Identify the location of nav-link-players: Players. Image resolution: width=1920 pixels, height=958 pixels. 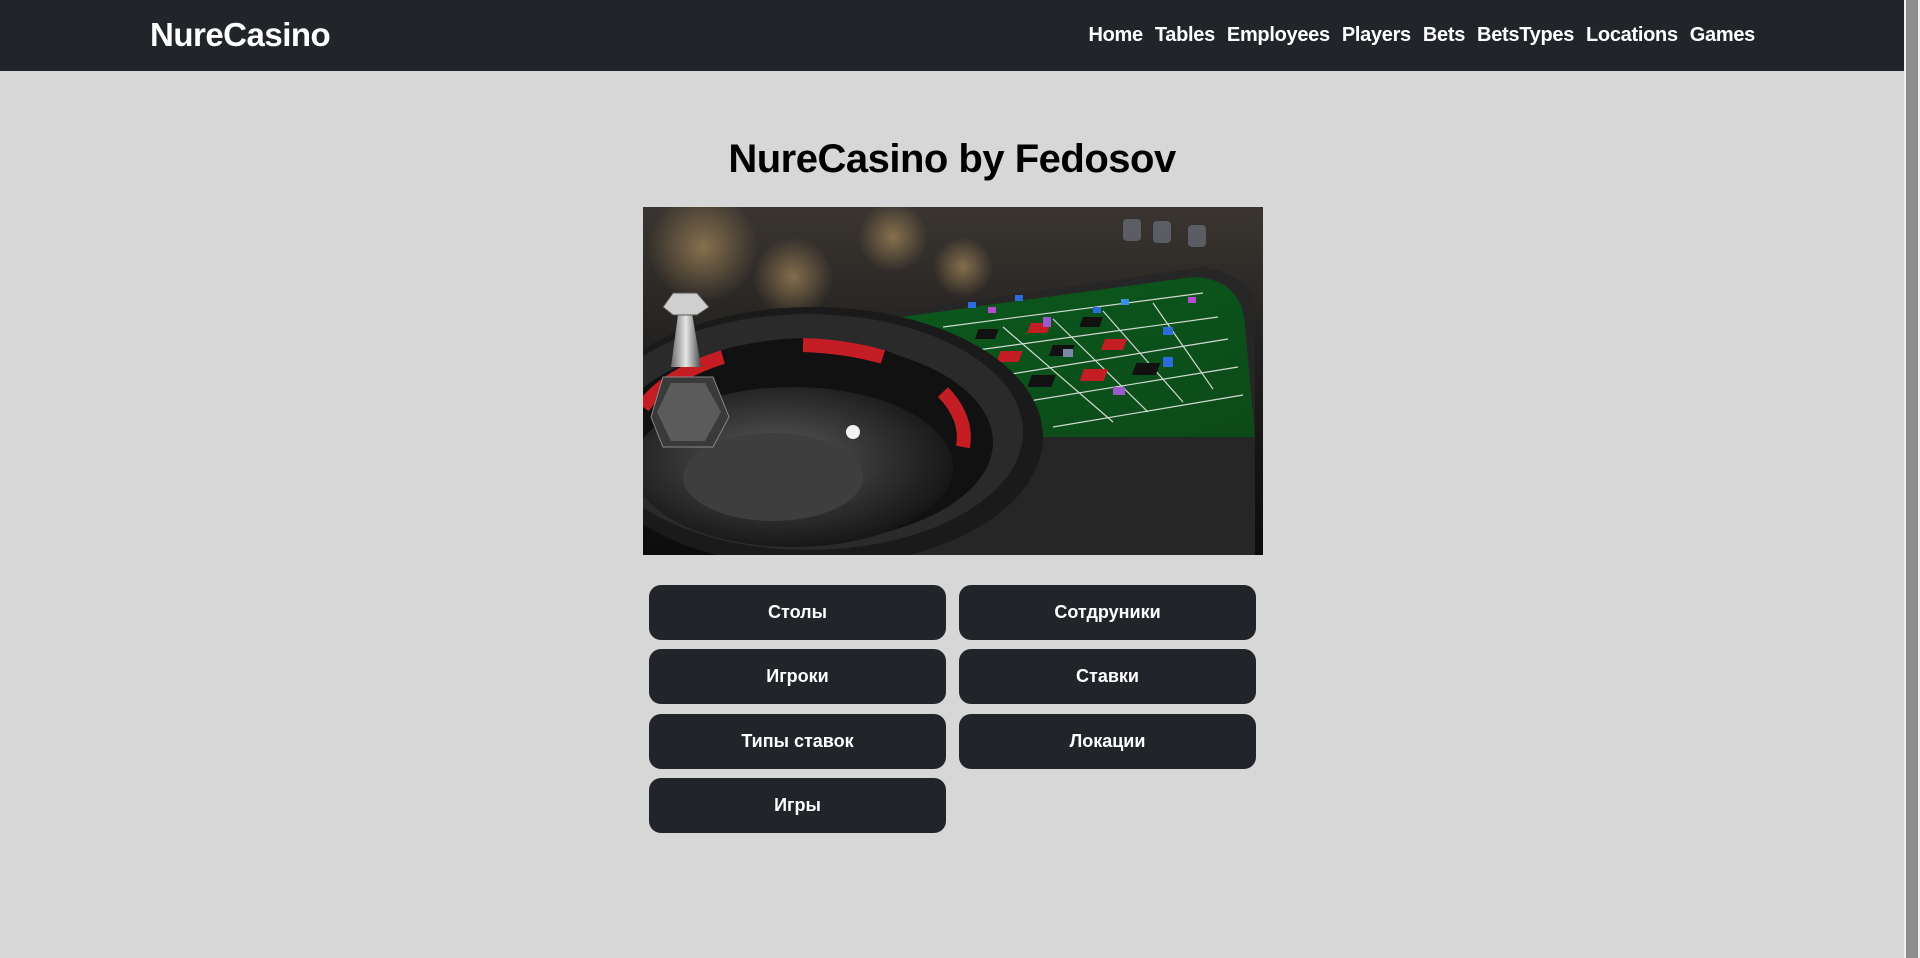
(1376, 35).